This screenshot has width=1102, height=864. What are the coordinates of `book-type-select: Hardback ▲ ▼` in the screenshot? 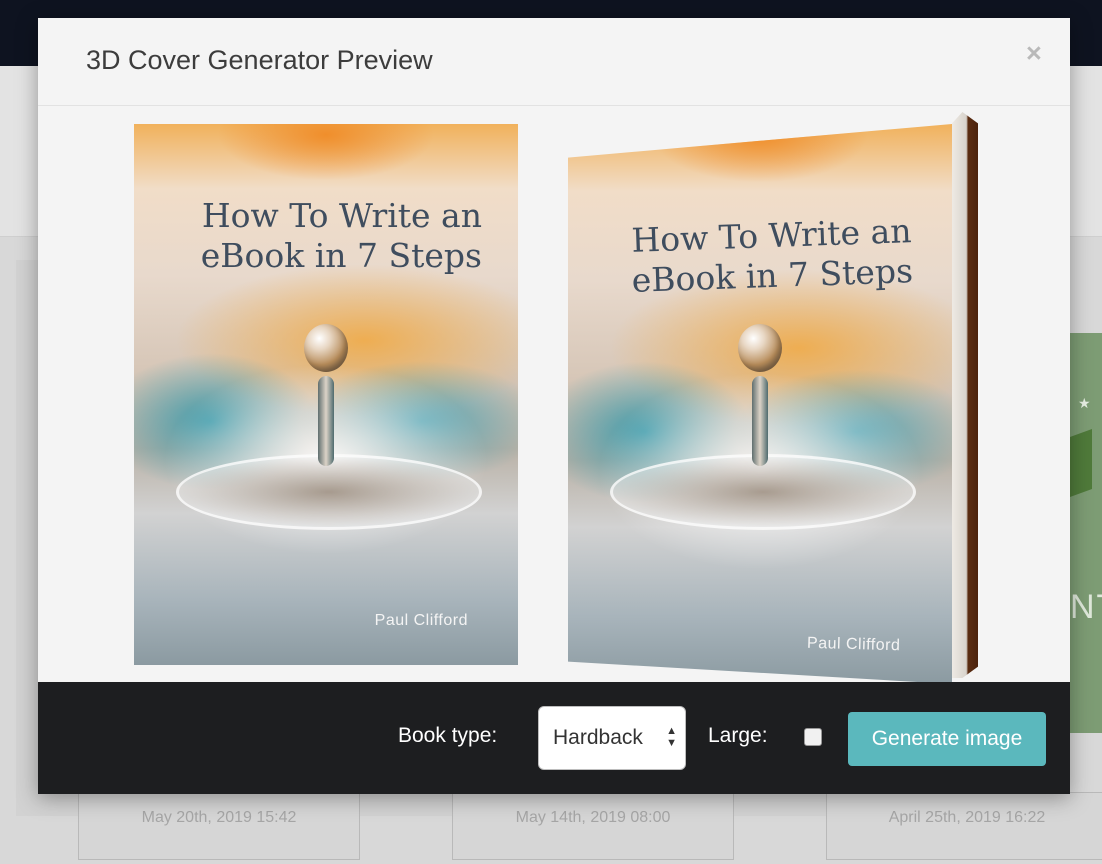 It's located at (612, 738).